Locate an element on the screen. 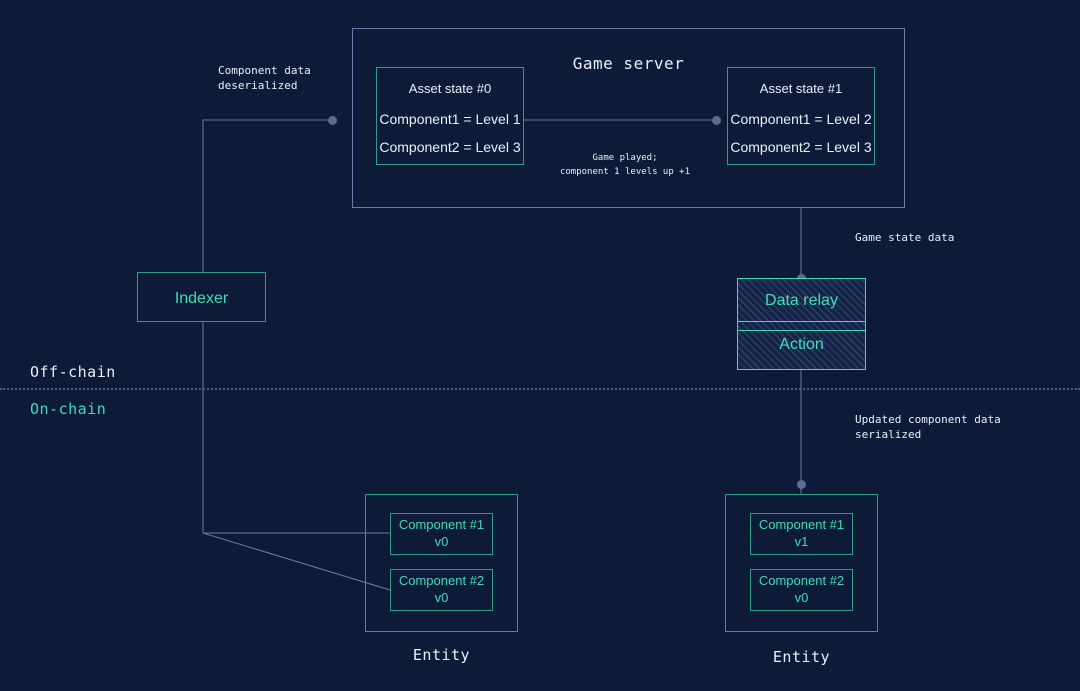 The image size is (1080, 691). entity-left-component-1-version: v0 is located at coordinates (441, 541).